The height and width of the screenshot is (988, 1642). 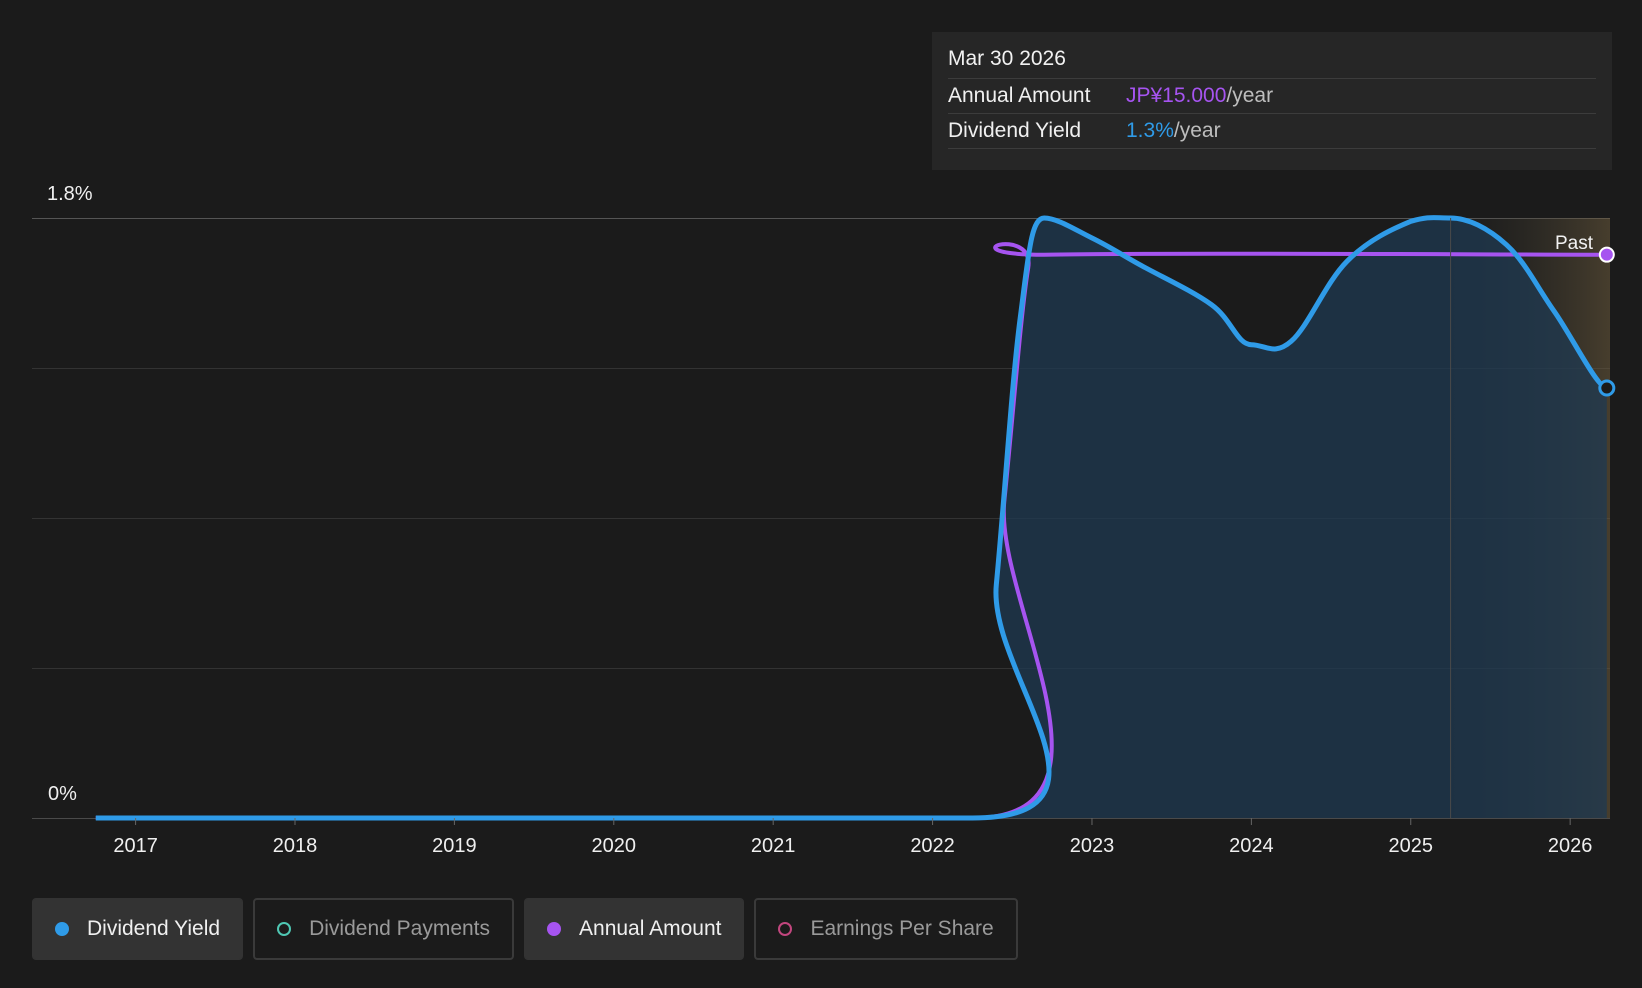 I want to click on tooltip-row-annual-amount: Annual Amount JP¥15.000/year, so click(x=1272, y=96).